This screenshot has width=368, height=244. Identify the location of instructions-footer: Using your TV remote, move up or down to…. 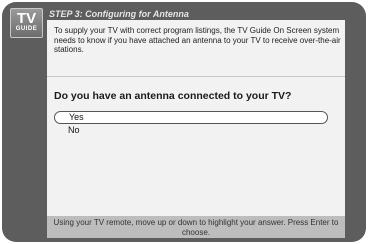
(196, 227).